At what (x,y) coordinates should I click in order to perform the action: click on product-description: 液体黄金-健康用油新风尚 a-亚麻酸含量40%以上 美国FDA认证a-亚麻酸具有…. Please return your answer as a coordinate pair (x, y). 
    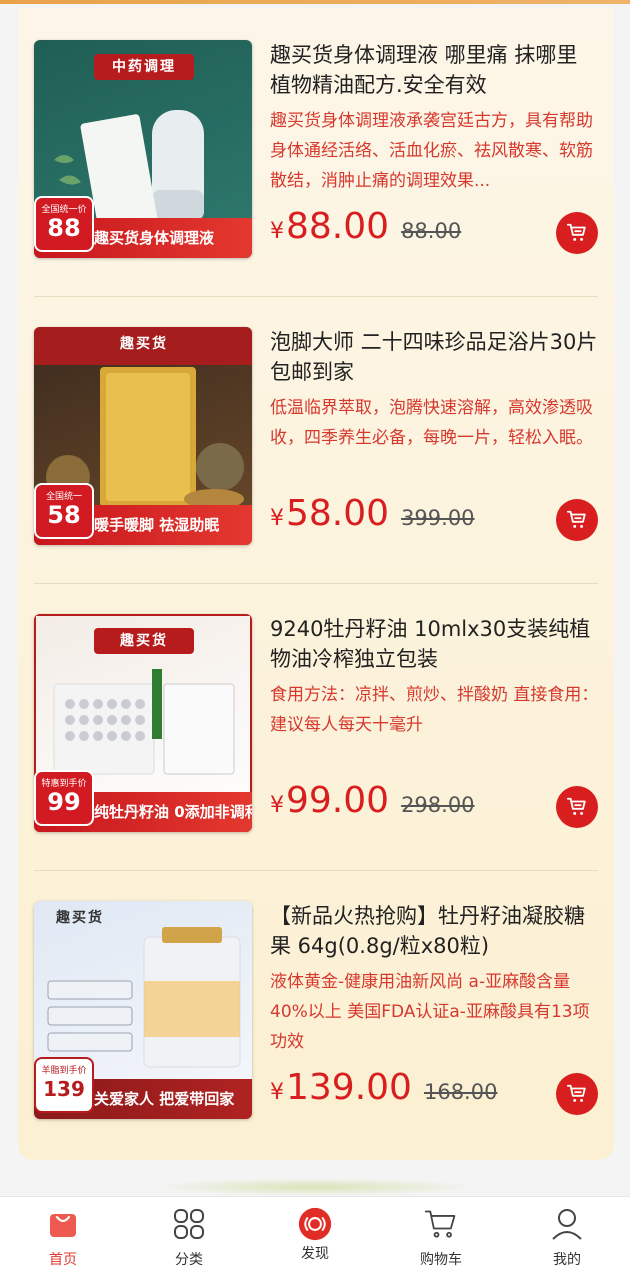
    Looking at the image, I should click on (430, 1012).